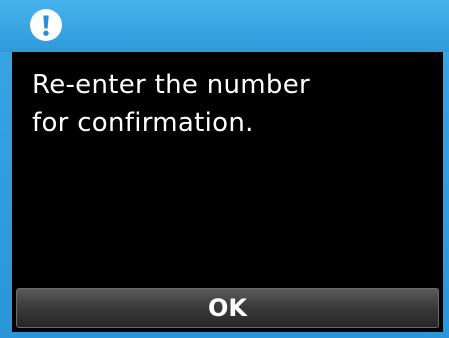 The height and width of the screenshot is (338, 449). Describe the element at coordinates (46, 25) in the screenshot. I see `exclamation-circle-icon` at that location.